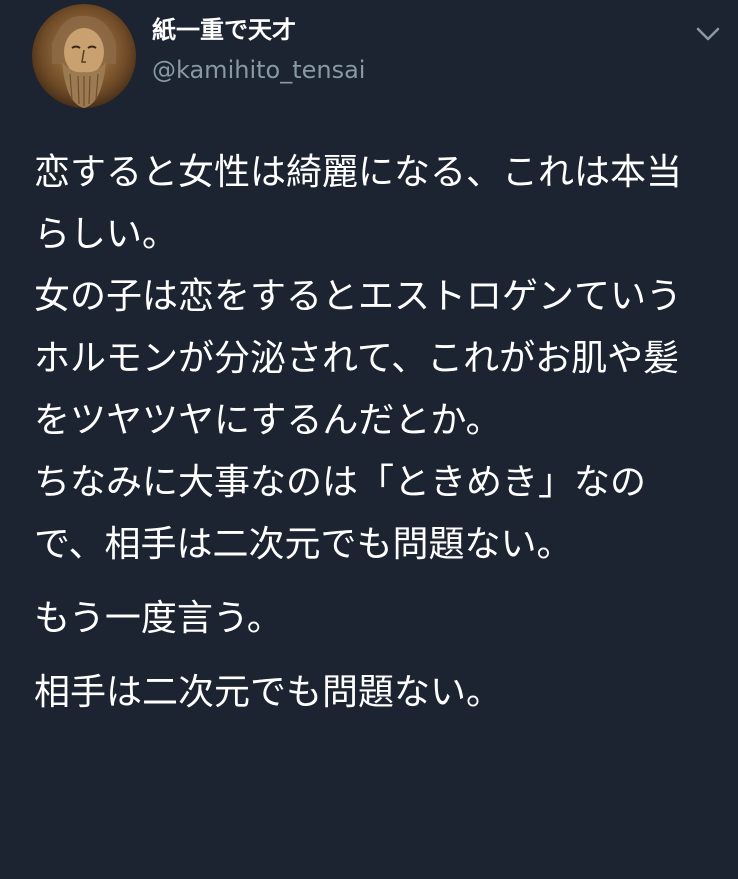 The width and height of the screenshot is (738, 879). I want to click on tweet-paragraph: もう一度言う。, so click(158, 618).